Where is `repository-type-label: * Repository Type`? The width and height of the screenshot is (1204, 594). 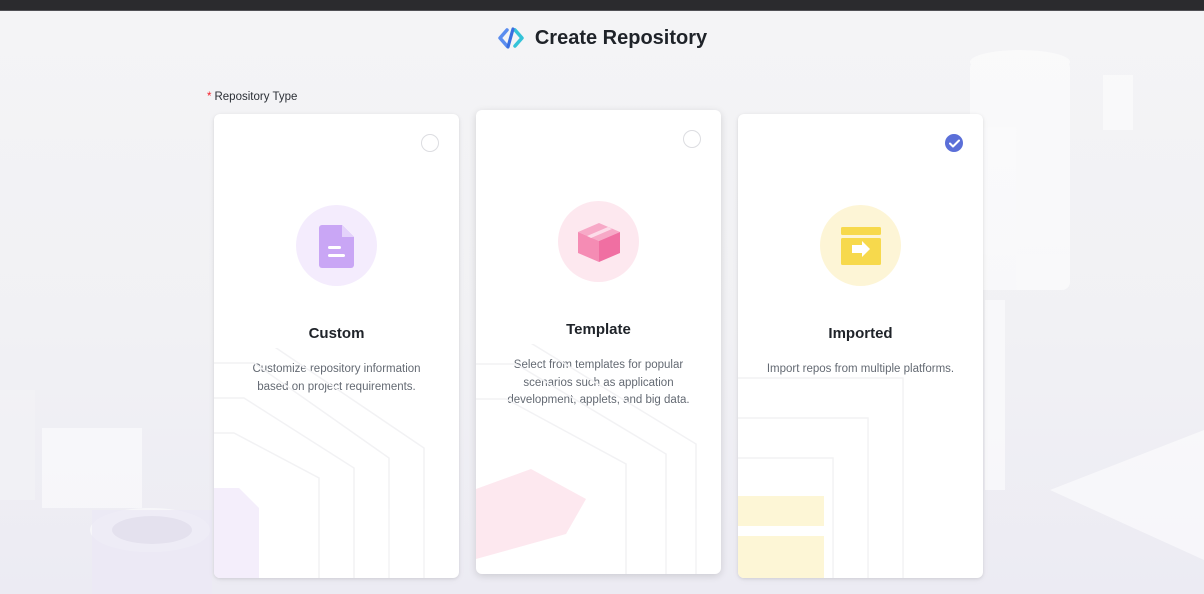 repository-type-label: * Repository Type is located at coordinates (252, 97).